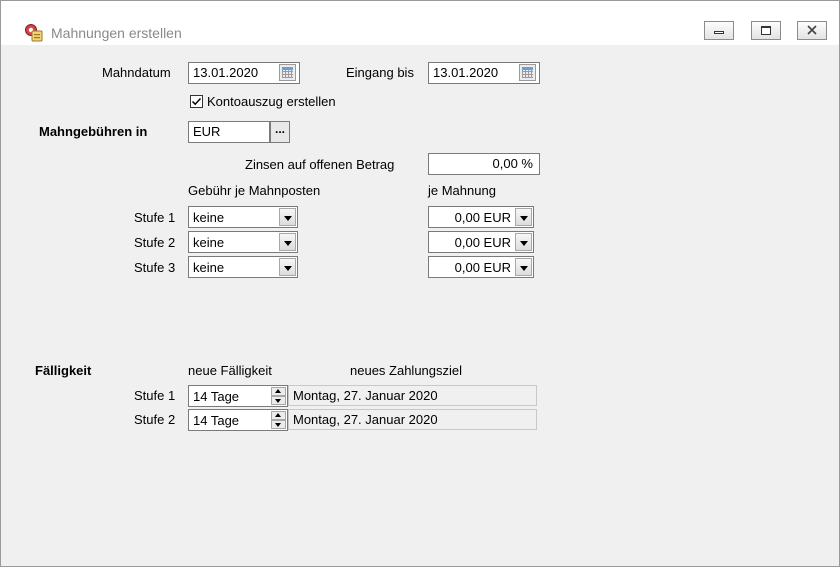 This screenshot has height=567, width=840. I want to click on zinsen-label: Zinsen auf offenen Betrag, so click(320, 164).